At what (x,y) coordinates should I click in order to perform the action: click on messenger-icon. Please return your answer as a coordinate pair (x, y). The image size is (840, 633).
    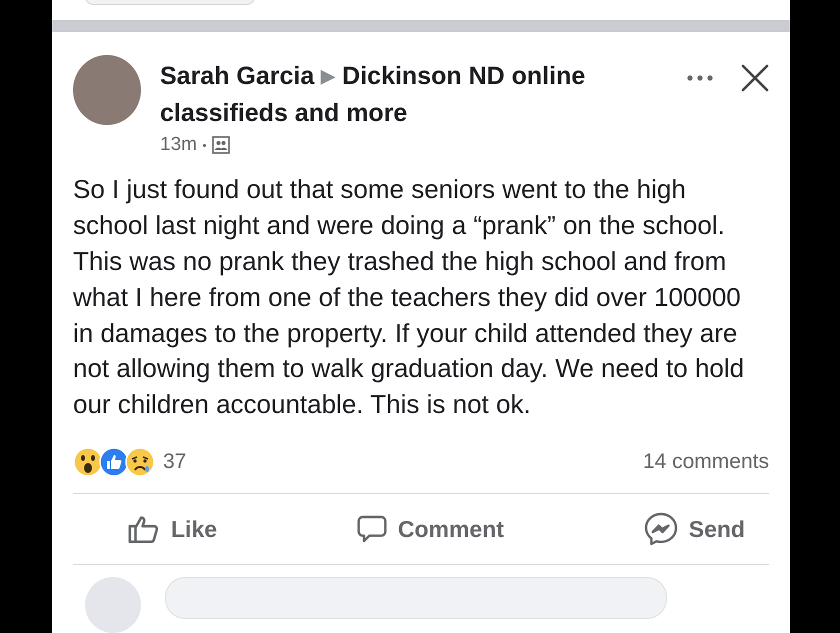
    Looking at the image, I should click on (660, 529).